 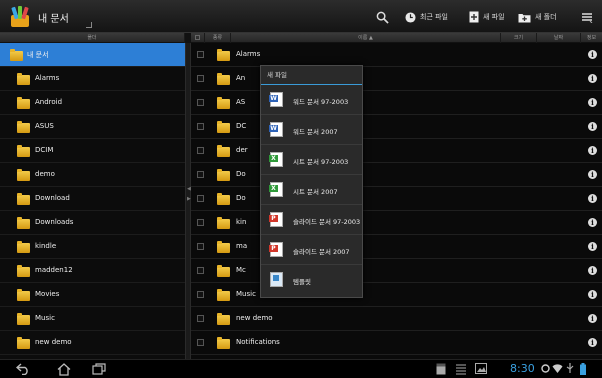 What do you see at coordinates (311, 130) in the screenshot?
I see `new-word-2007-menu-item: W 워드 문서 2007` at bounding box center [311, 130].